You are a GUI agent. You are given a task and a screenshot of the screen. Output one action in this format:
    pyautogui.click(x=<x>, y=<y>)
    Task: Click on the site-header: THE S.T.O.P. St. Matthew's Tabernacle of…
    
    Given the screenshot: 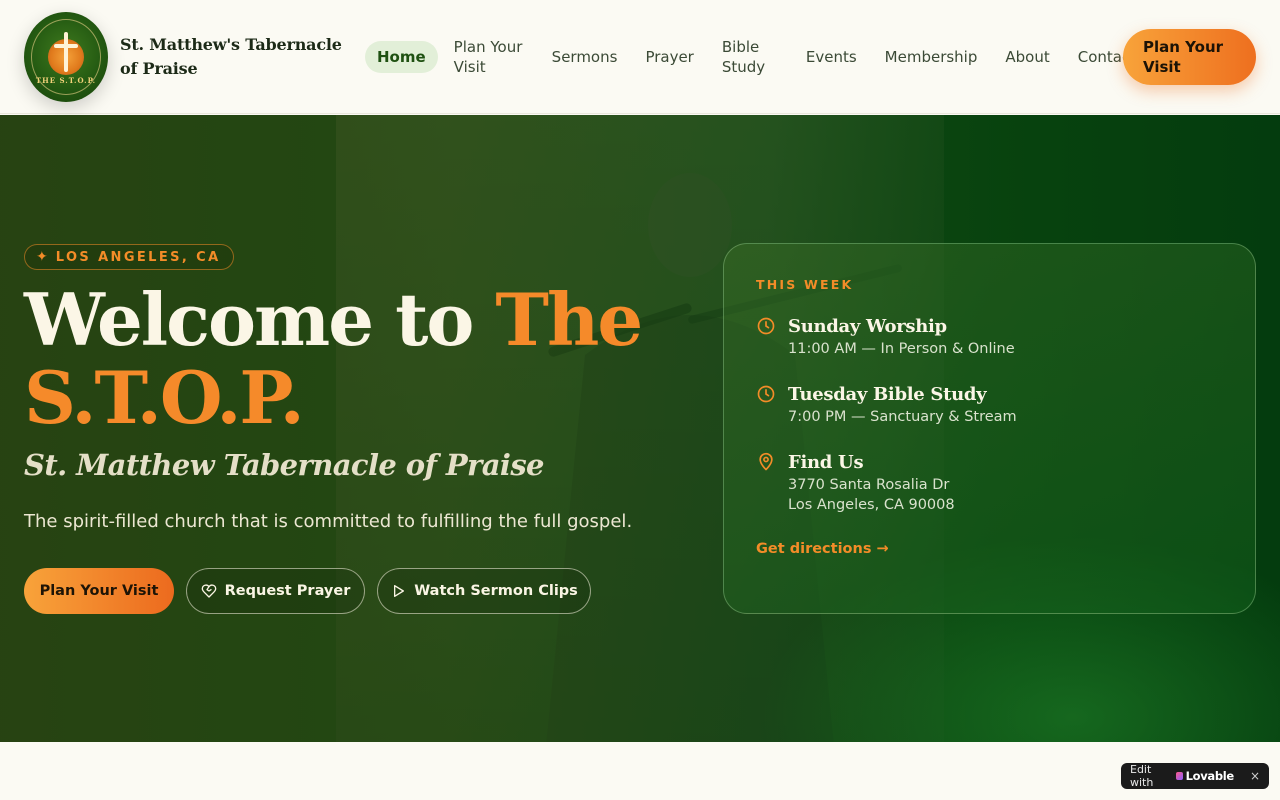 What is the action you would take?
    pyautogui.click(x=640, y=57)
    